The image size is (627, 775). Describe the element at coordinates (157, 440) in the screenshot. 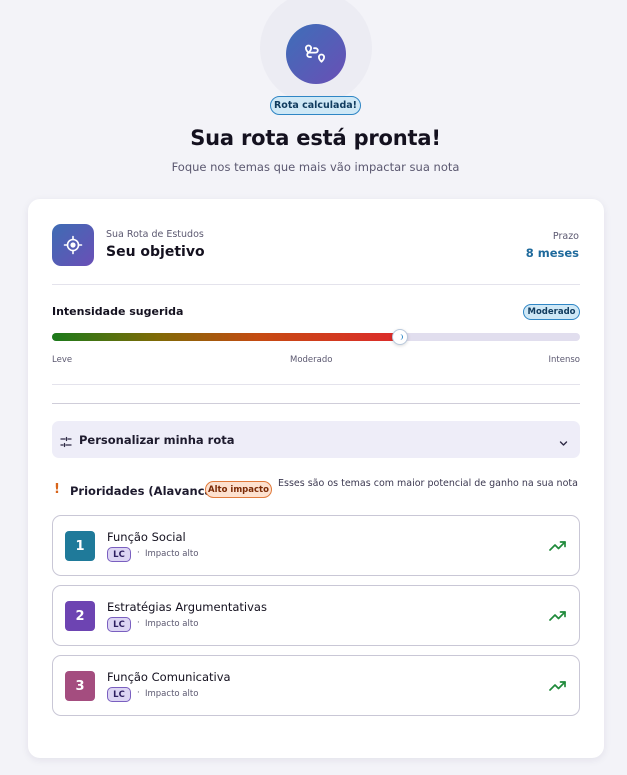

I see `personalize-label: Personalizar minha rota` at that location.